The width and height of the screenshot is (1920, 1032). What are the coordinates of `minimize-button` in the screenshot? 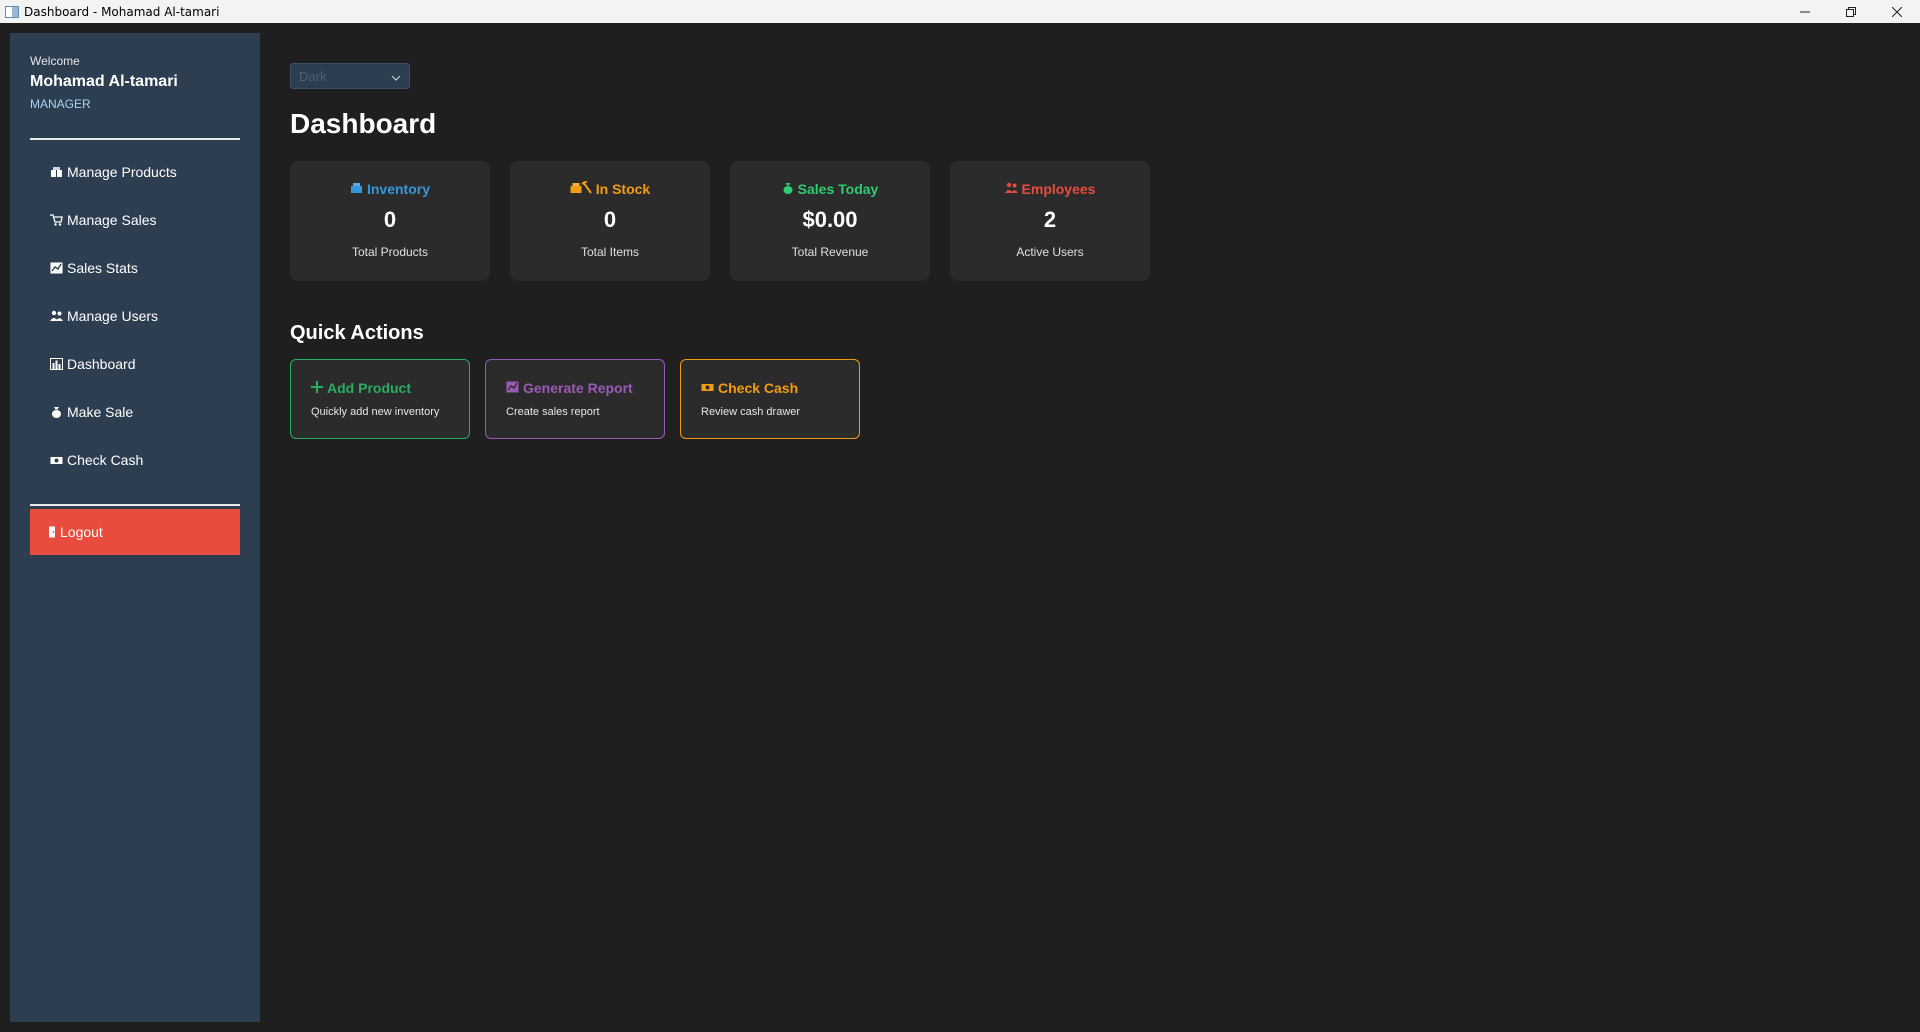 It's located at (1805, 11).